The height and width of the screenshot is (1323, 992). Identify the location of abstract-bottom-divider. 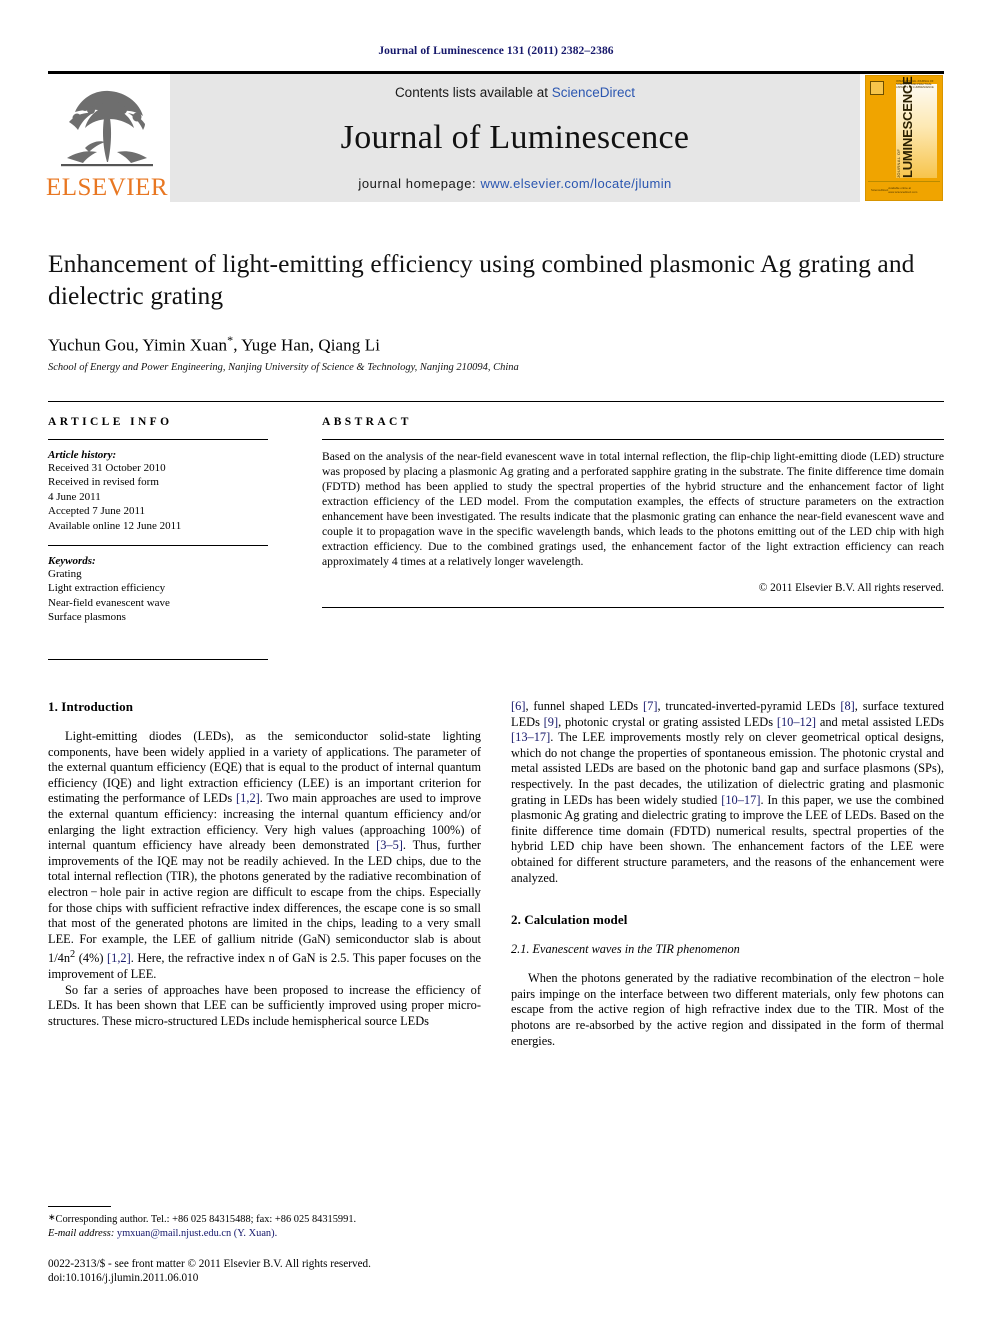
(633, 608).